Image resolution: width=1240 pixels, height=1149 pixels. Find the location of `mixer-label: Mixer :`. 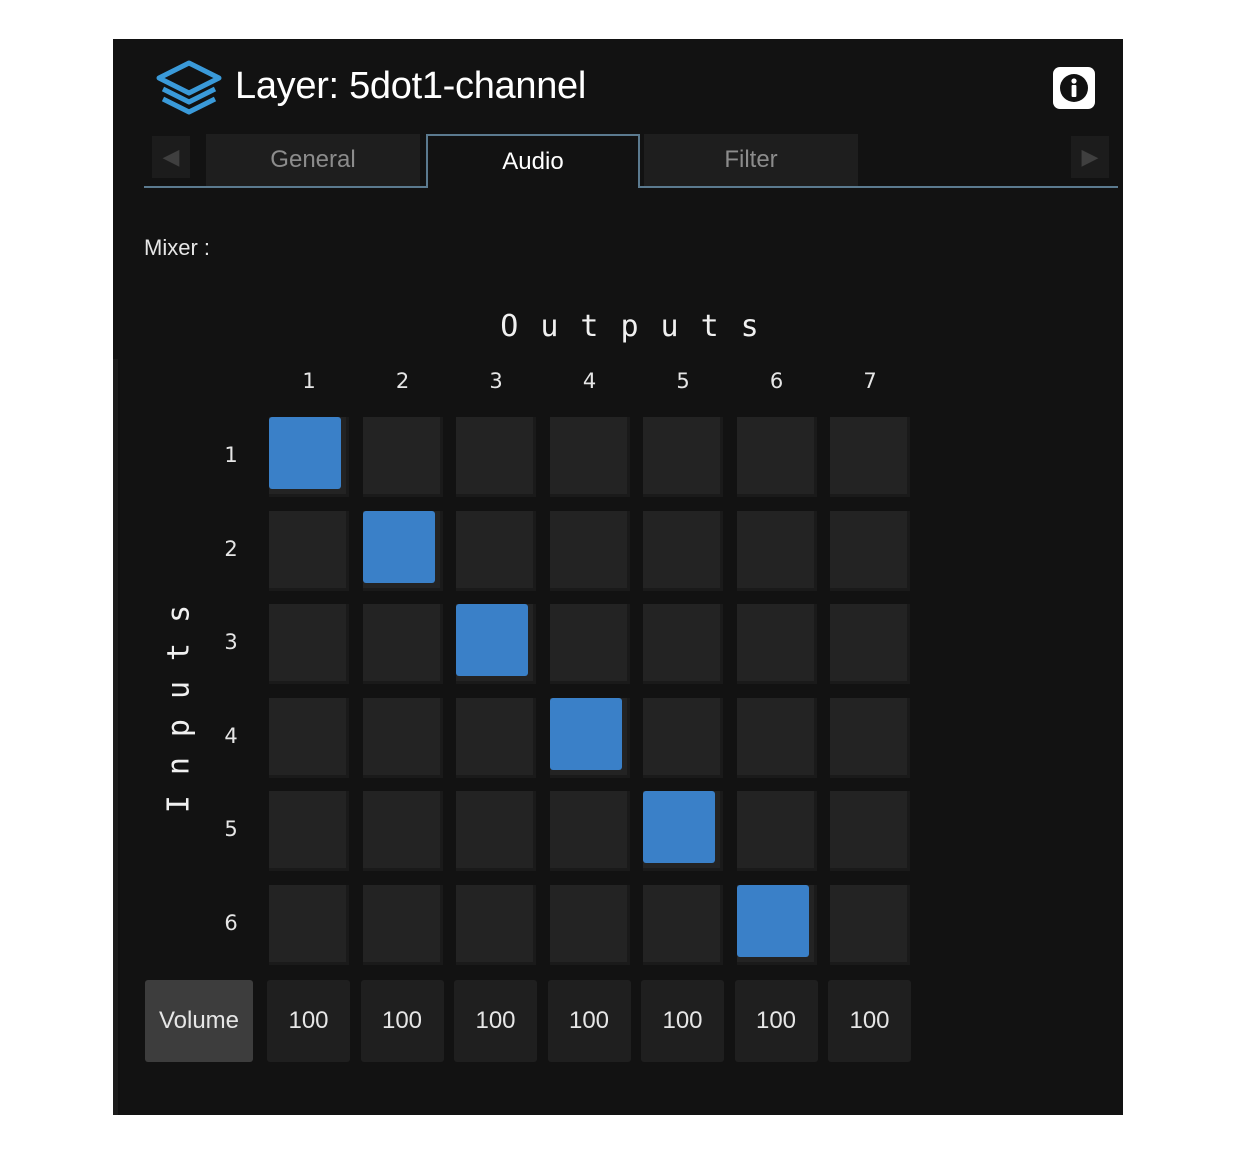

mixer-label: Mixer : is located at coordinates (177, 247).